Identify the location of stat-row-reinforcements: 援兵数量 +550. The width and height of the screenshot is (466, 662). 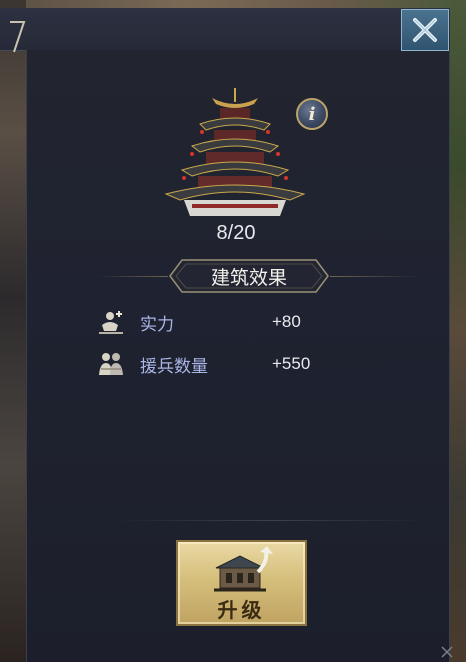
(226, 364).